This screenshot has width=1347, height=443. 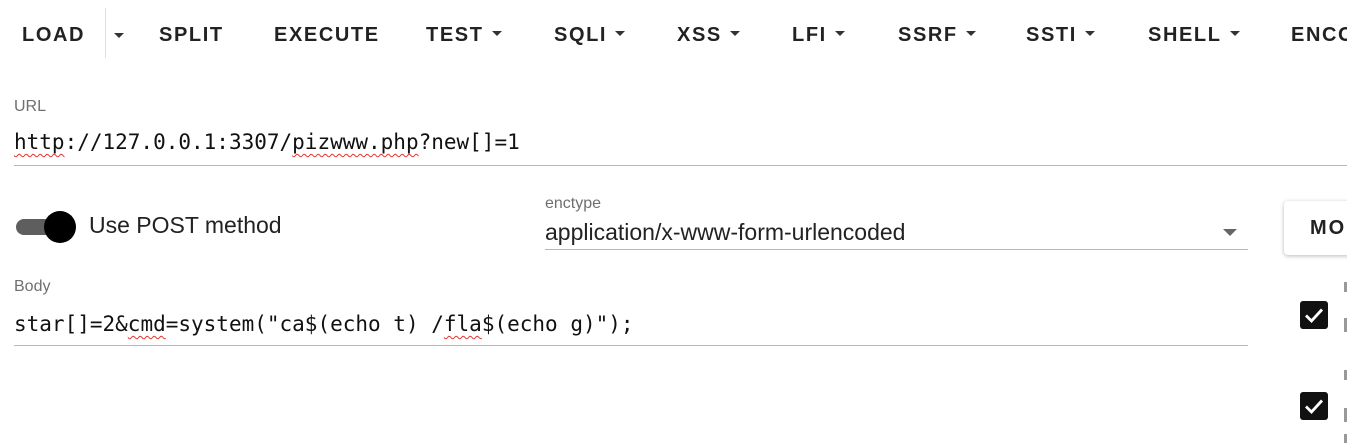 What do you see at coordinates (53, 35) in the screenshot?
I see `load-button: LOAD` at bounding box center [53, 35].